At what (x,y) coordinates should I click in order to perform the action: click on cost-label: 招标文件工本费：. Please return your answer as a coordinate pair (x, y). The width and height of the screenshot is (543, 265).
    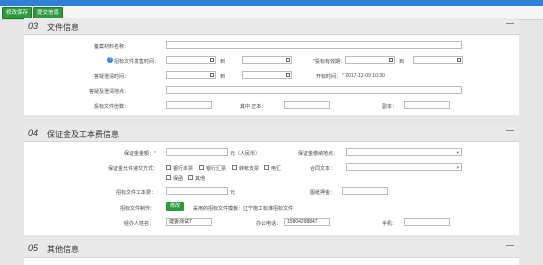
    Looking at the image, I should click on (136, 193).